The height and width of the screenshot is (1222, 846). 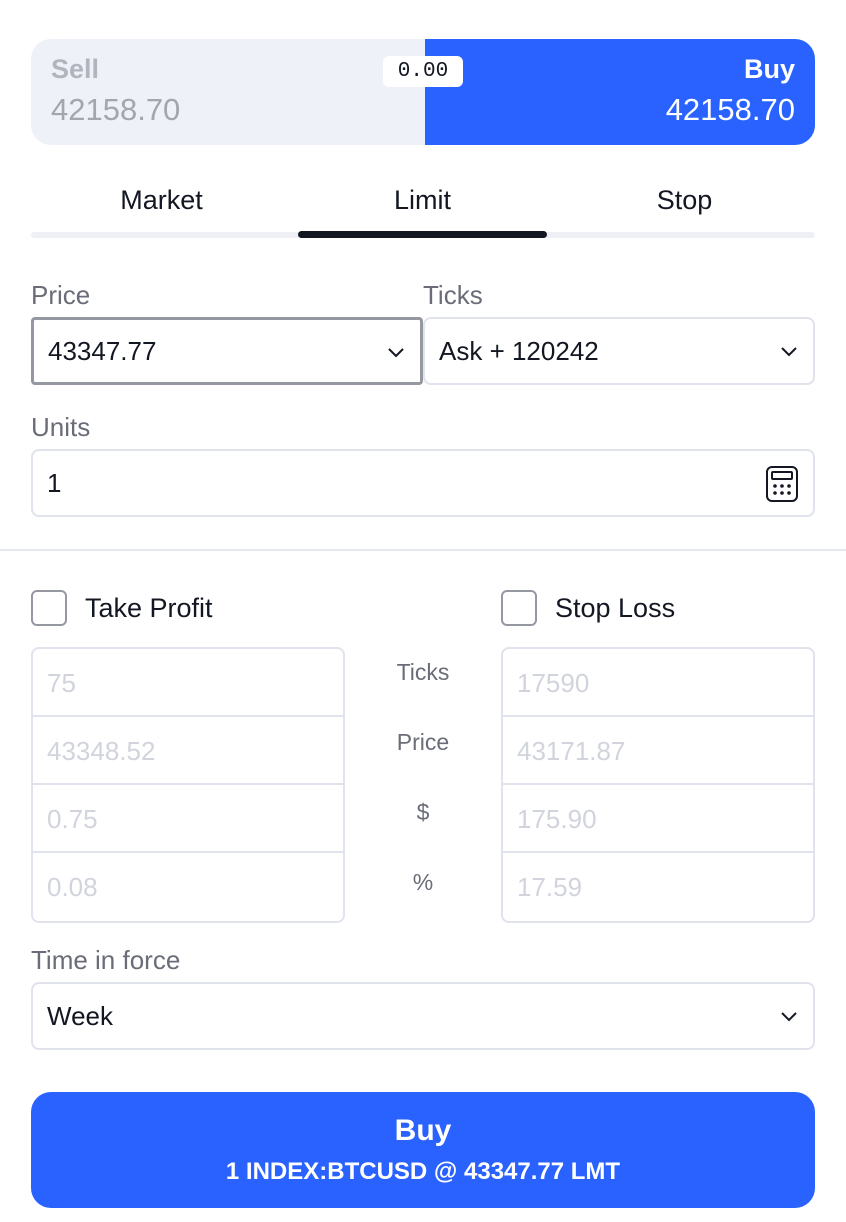 What do you see at coordinates (227, 351) in the screenshot?
I see `price-input: 43347.77` at bounding box center [227, 351].